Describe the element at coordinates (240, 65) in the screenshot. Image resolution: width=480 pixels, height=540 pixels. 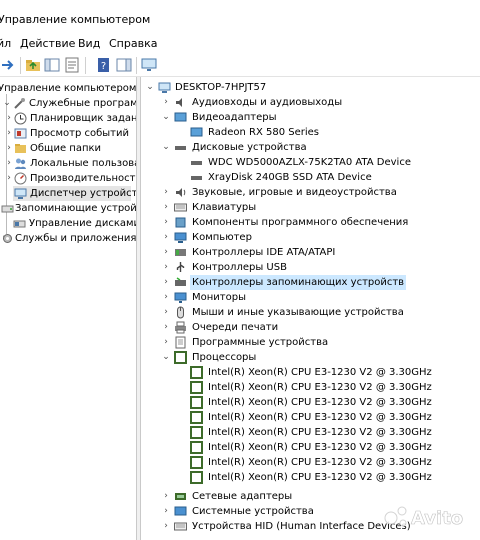
I see `toolbar: ?` at that location.